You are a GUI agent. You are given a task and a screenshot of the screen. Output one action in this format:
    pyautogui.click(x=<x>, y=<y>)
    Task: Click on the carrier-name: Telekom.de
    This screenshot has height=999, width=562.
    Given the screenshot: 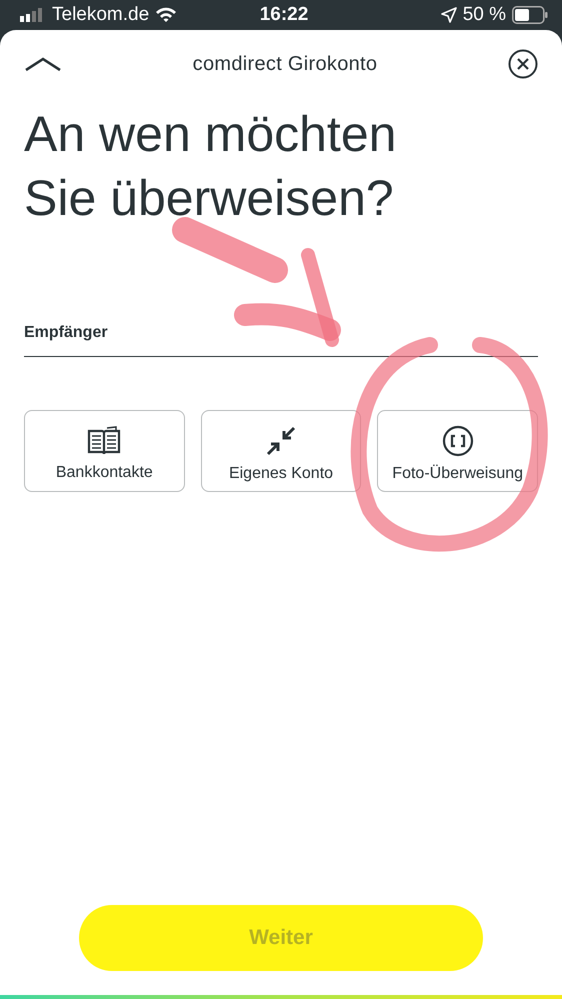 What is the action you would take?
    pyautogui.click(x=101, y=15)
    